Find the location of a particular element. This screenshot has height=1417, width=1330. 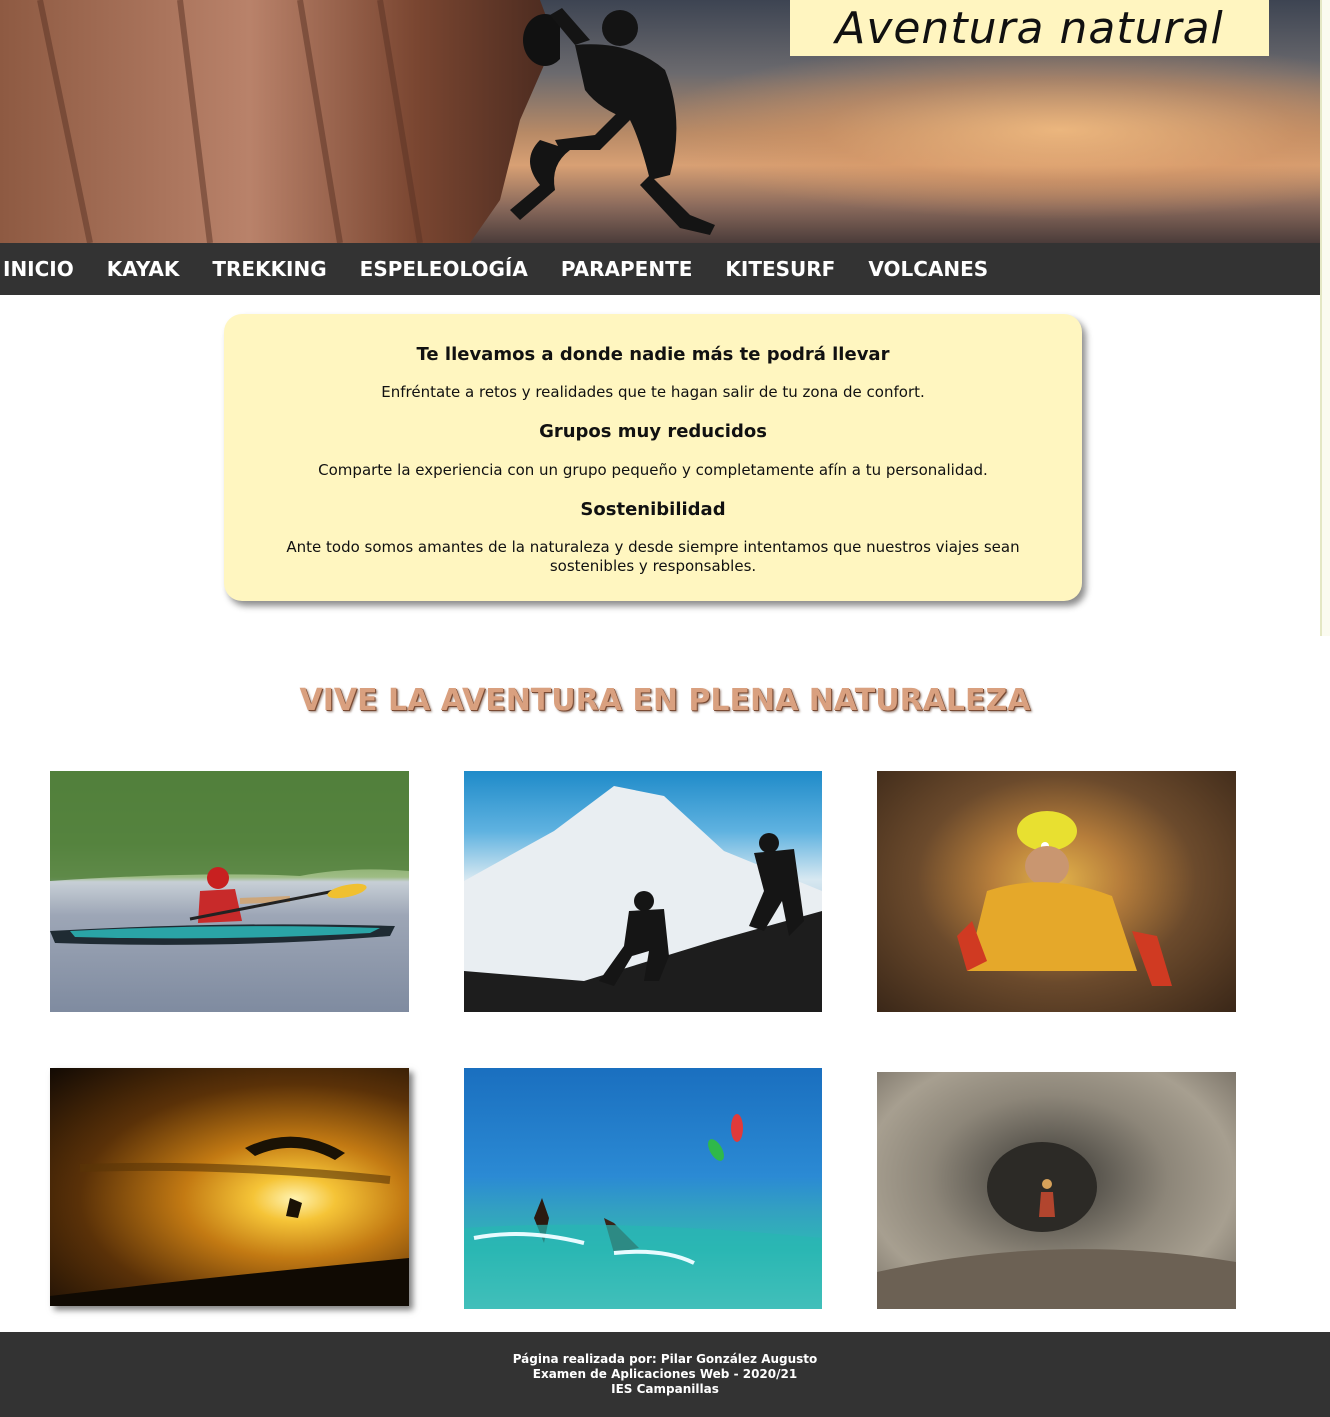

section-title: VIVE LA AVENTURA EN PLENA NATURALEZA is located at coordinates (665, 700).